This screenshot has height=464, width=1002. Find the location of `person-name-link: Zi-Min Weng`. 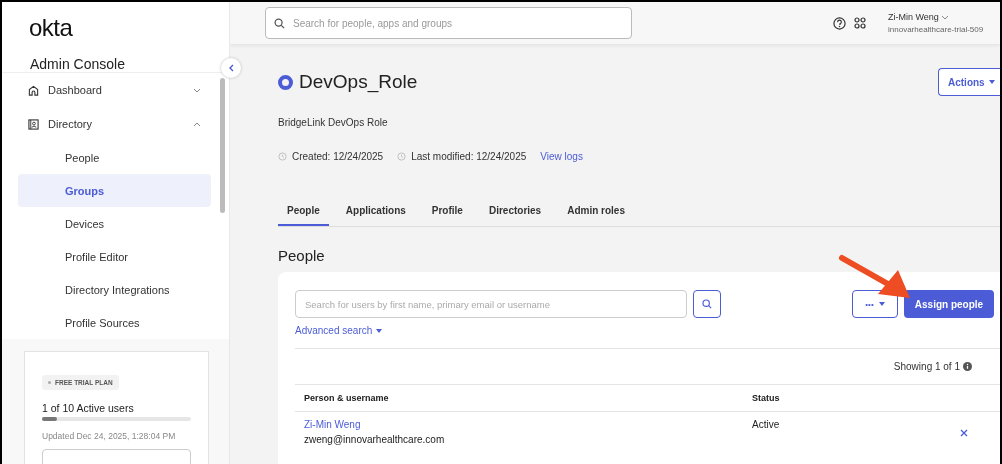

person-name-link: Zi-Min Weng is located at coordinates (332, 424).